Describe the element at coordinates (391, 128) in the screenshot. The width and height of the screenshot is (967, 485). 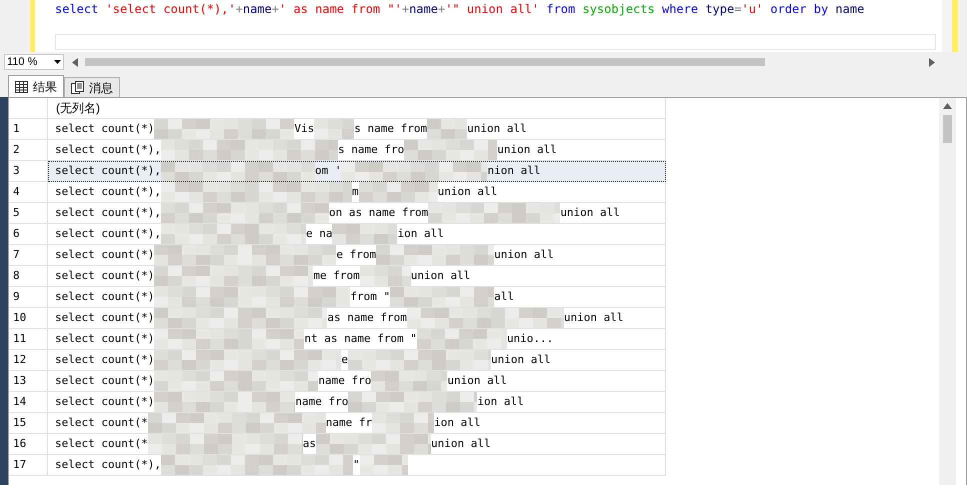
I see `cell-text: s name from` at that location.